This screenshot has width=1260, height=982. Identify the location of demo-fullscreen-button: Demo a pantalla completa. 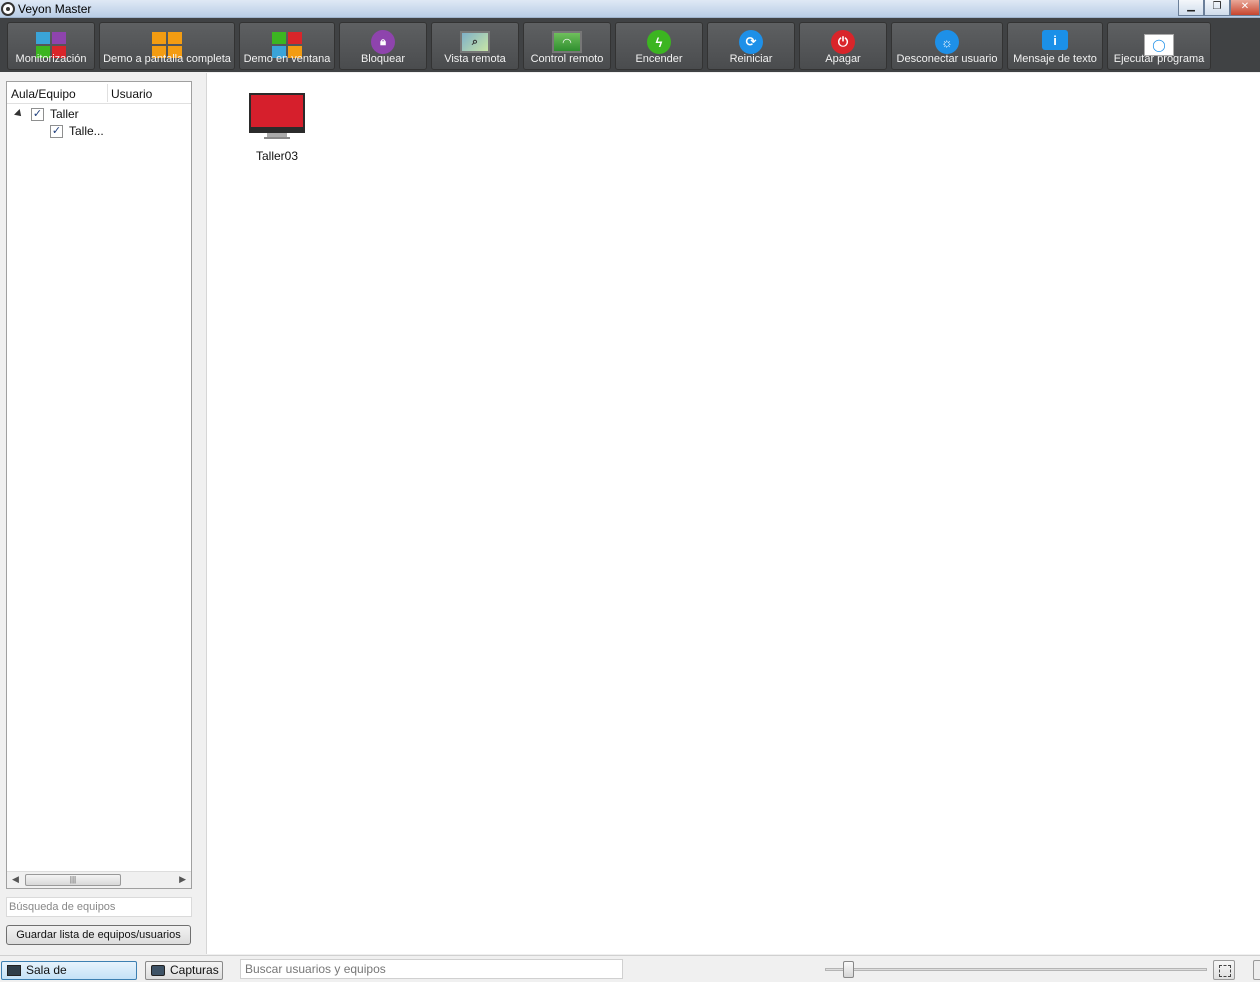
(167, 46).